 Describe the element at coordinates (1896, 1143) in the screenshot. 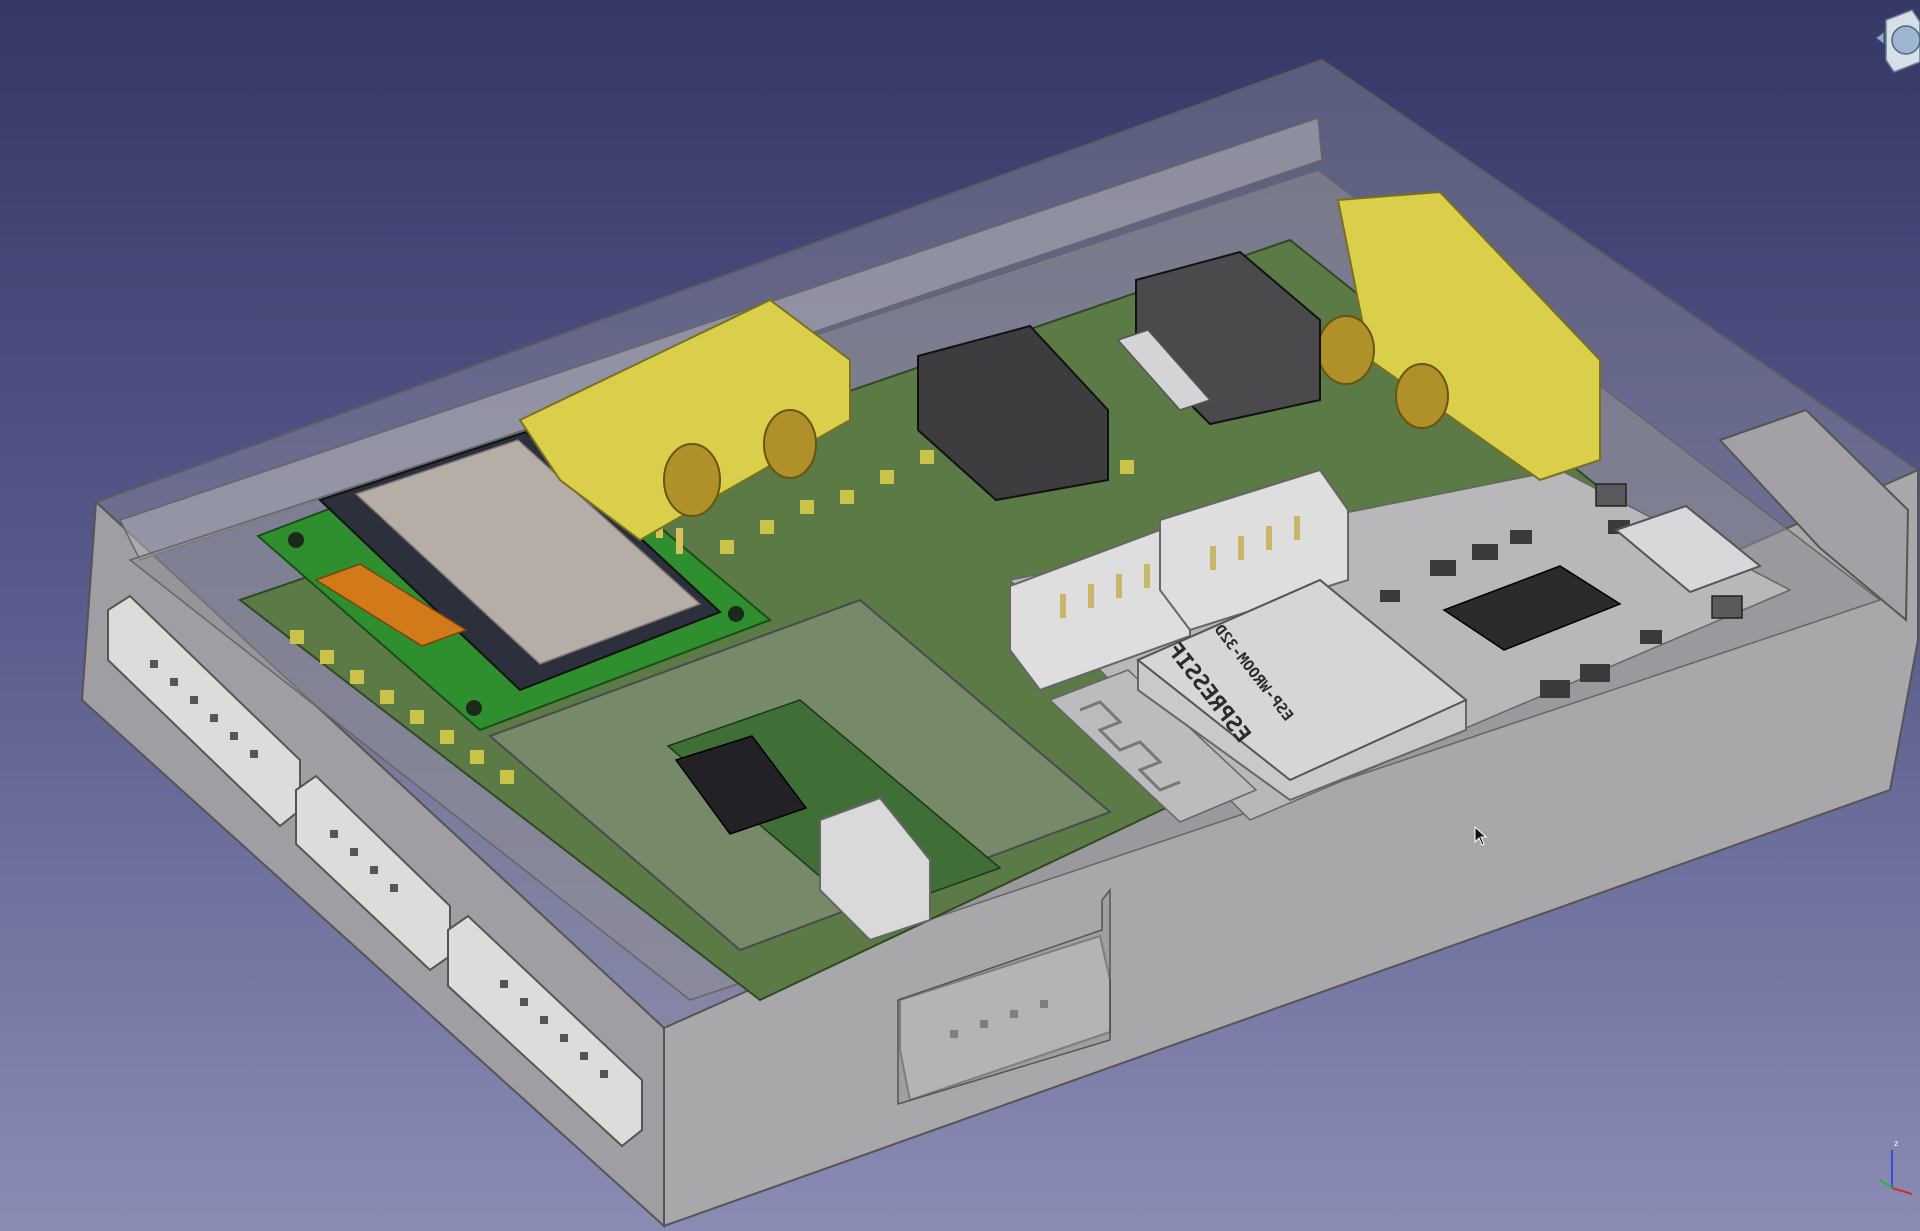

I see `axis-z-label: z` at that location.